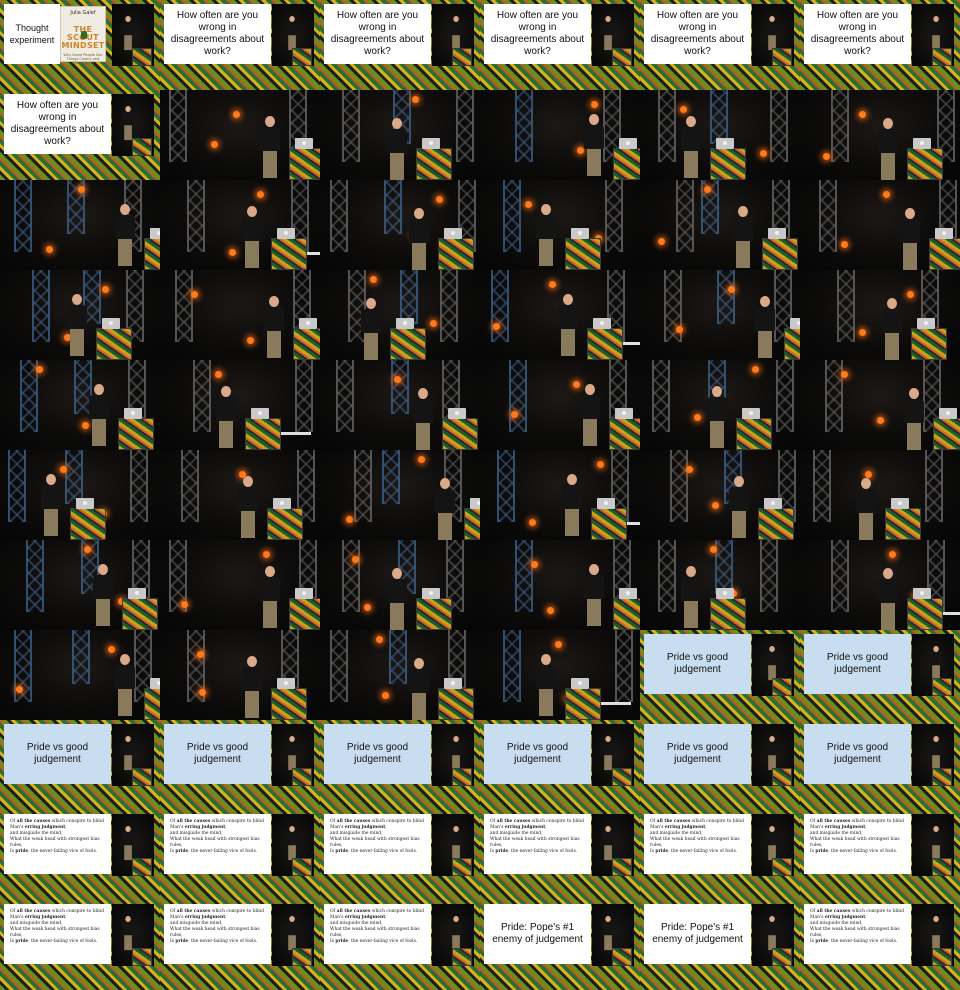 This screenshot has height=990, width=960. What do you see at coordinates (356, 923) in the screenshot?
I see `poem-segment: and misguide the mind,` at bounding box center [356, 923].